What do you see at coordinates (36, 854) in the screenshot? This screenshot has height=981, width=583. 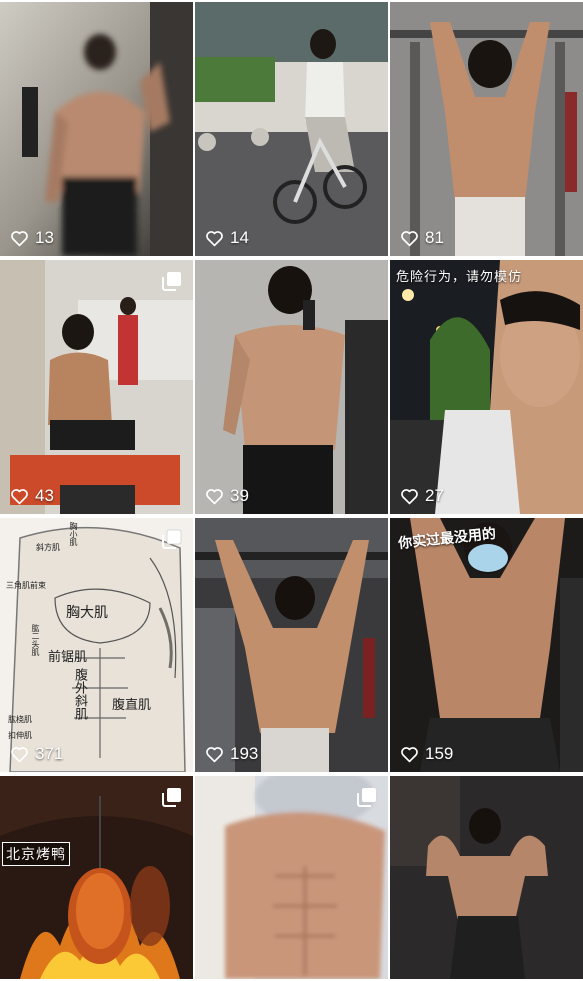 I see `overlay-caption: 北京烤鸭` at bounding box center [36, 854].